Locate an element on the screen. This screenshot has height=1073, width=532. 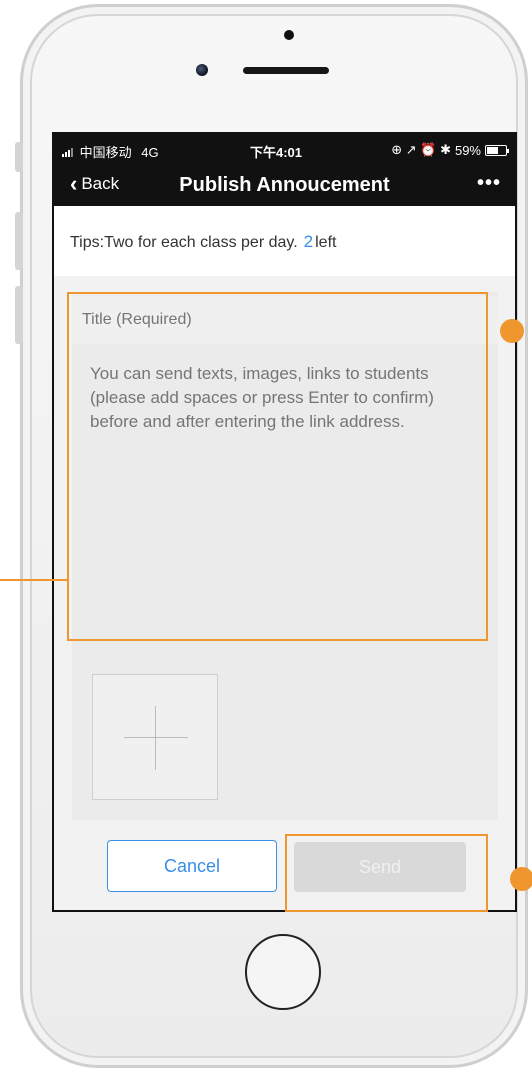
more-options-icon: ••• is located at coordinates (489, 183).